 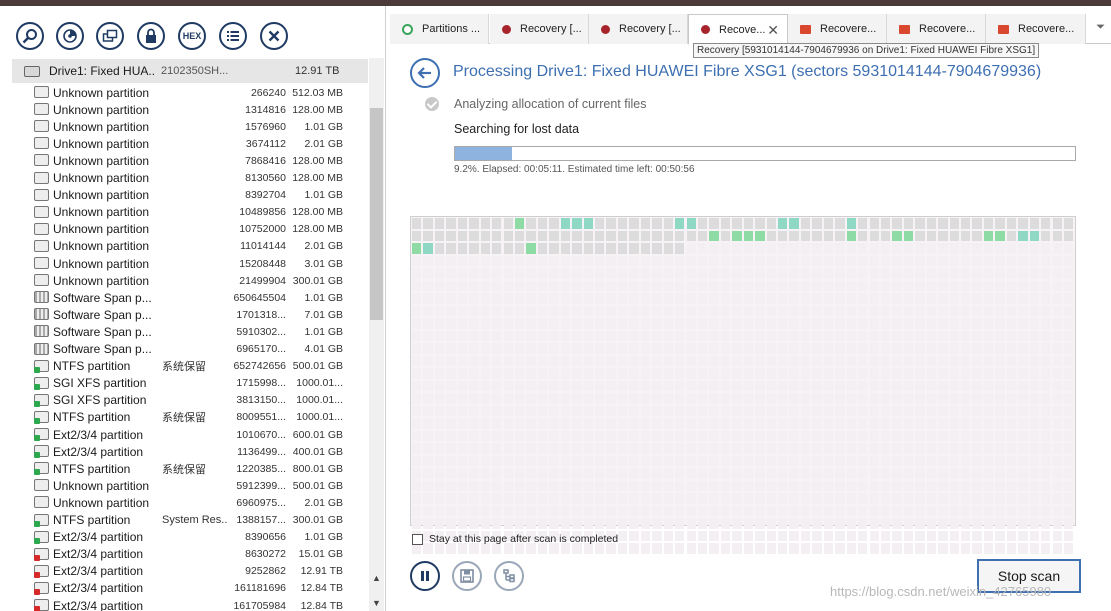 What do you see at coordinates (467, 576) in the screenshot?
I see `save-button` at bounding box center [467, 576].